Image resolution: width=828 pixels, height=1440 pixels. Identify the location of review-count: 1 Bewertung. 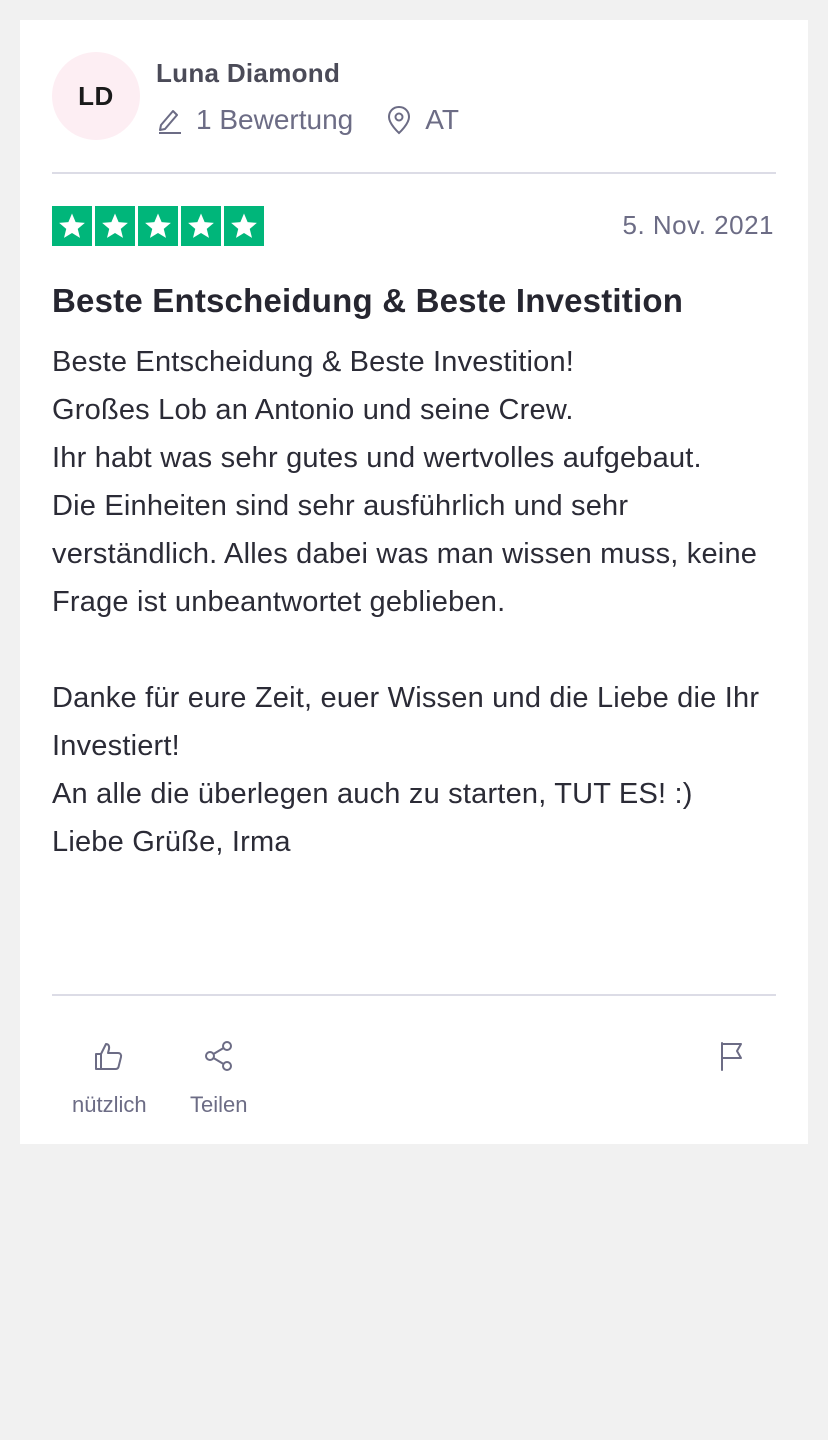
(254, 120).